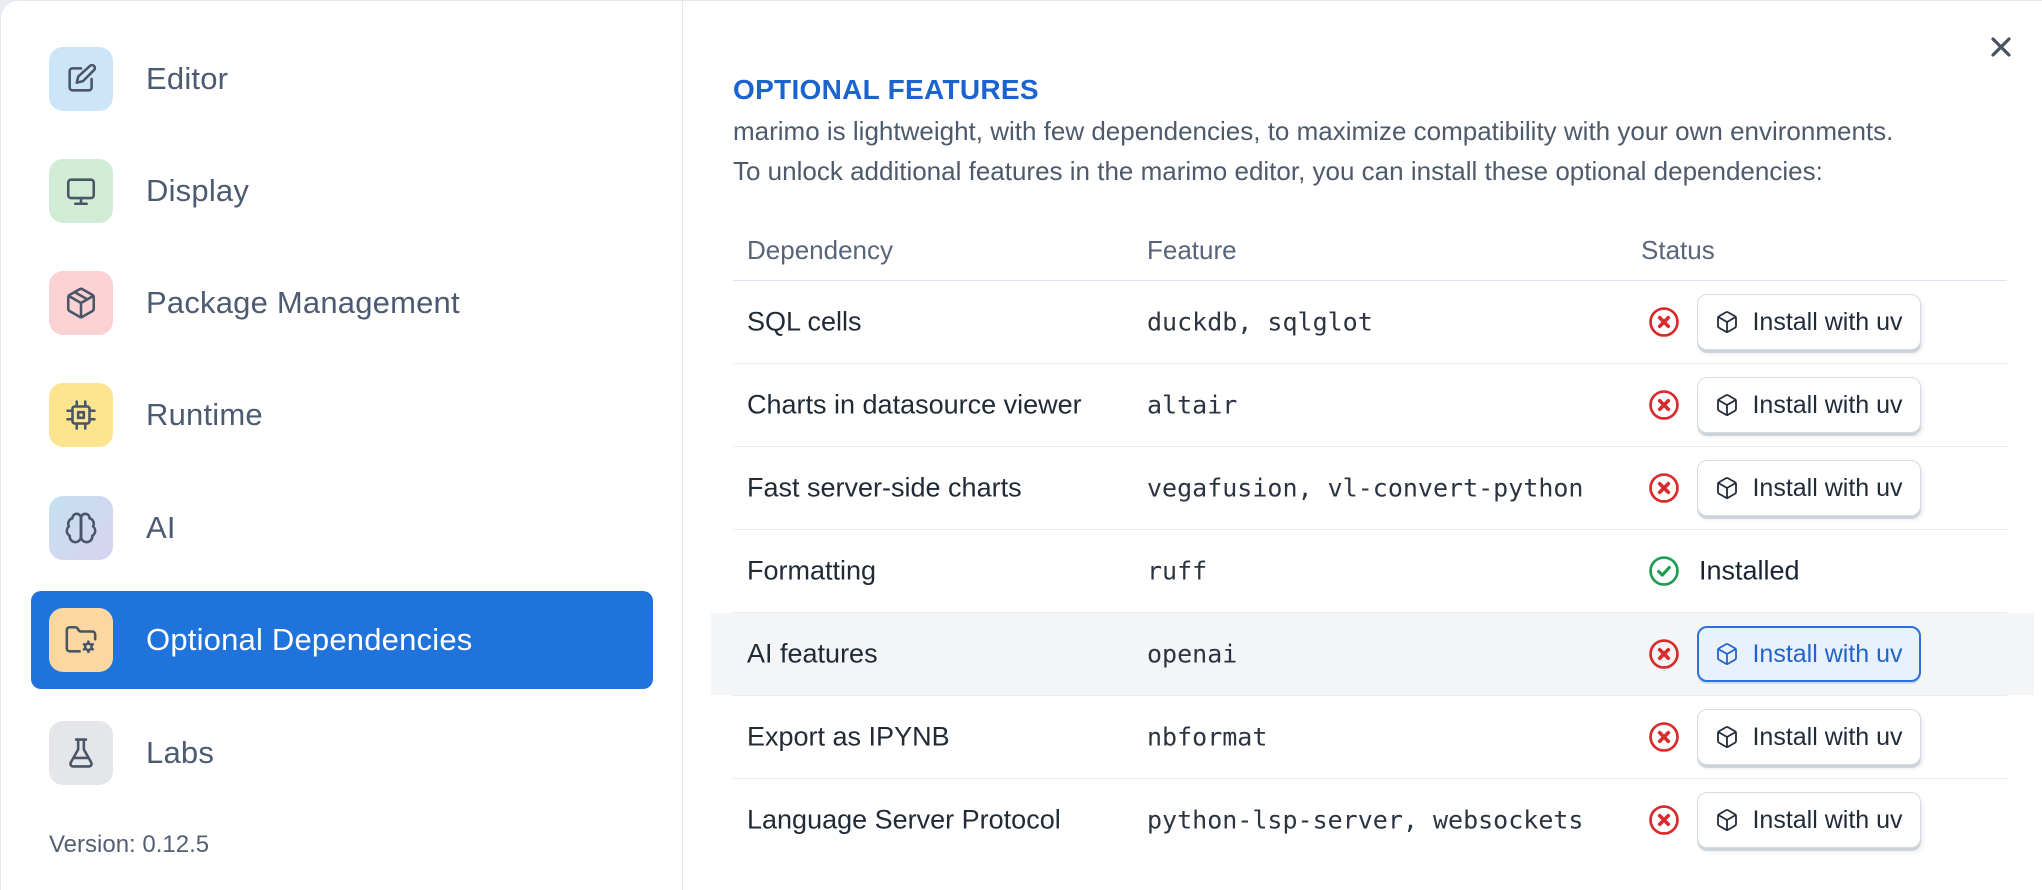 The width and height of the screenshot is (2042, 890). Describe the element at coordinates (161, 527) in the screenshot. I see `sidebar-item-label: AI` at that location.